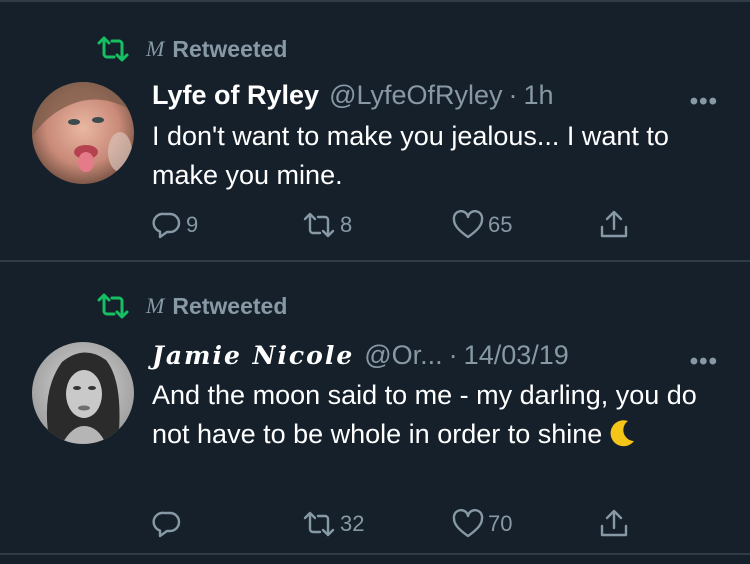  What do you see at coordinates (500, 523) in the screenshot?
I see `like-count: 70` at bounding box center [500, 523].